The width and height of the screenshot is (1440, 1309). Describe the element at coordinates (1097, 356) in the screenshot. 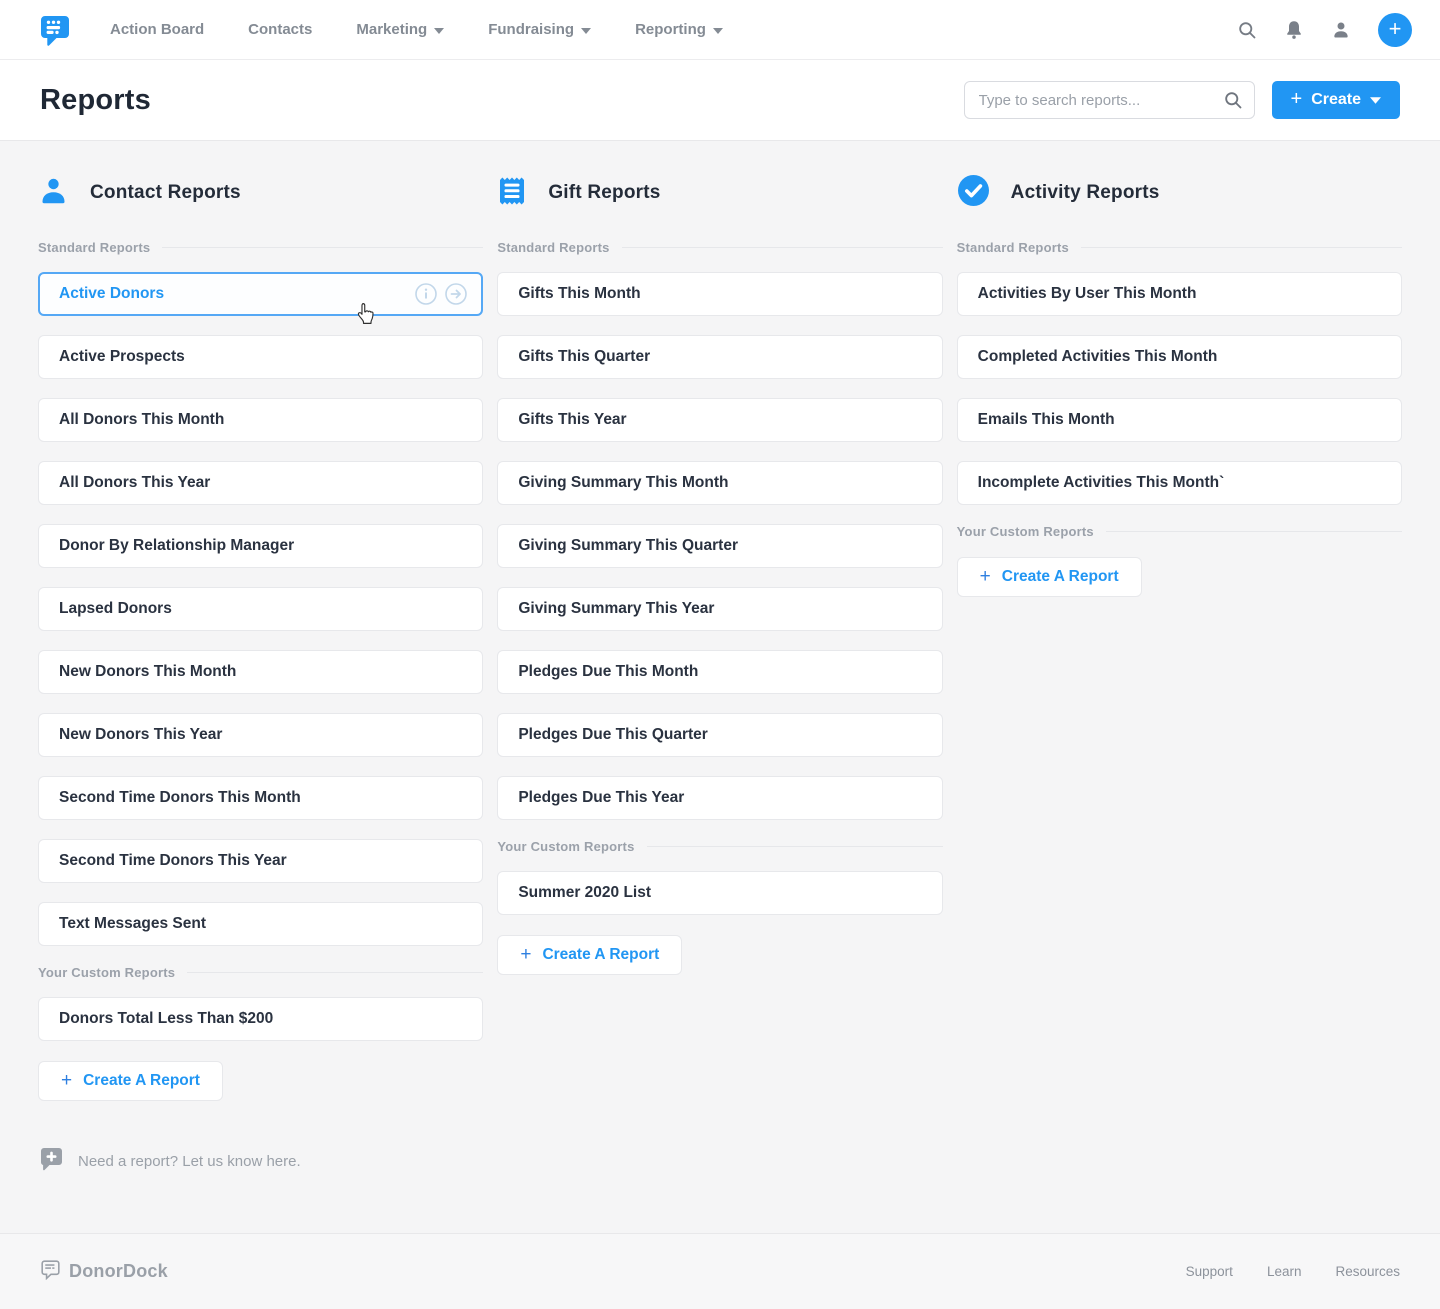

I see `report-card-label: Completed Activities This Month` at that location.